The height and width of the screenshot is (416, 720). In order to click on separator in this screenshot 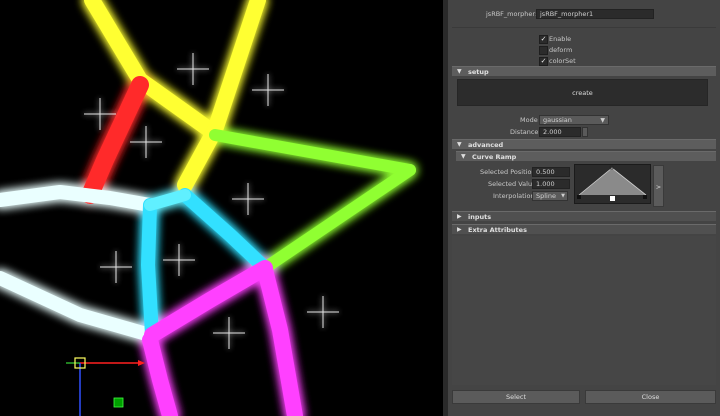, I will do `click(584, 27)`.